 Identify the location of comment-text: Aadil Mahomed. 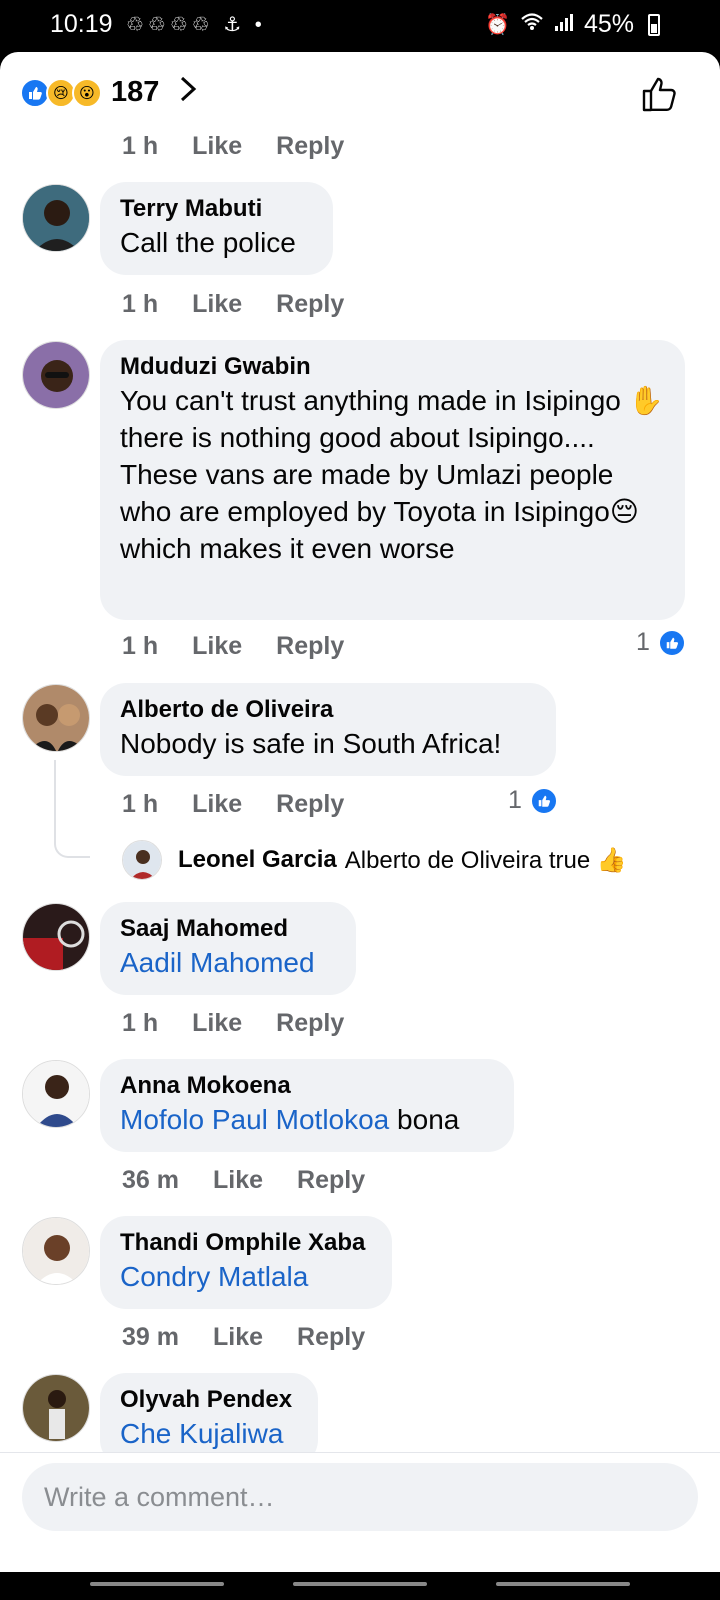
(228, 962).